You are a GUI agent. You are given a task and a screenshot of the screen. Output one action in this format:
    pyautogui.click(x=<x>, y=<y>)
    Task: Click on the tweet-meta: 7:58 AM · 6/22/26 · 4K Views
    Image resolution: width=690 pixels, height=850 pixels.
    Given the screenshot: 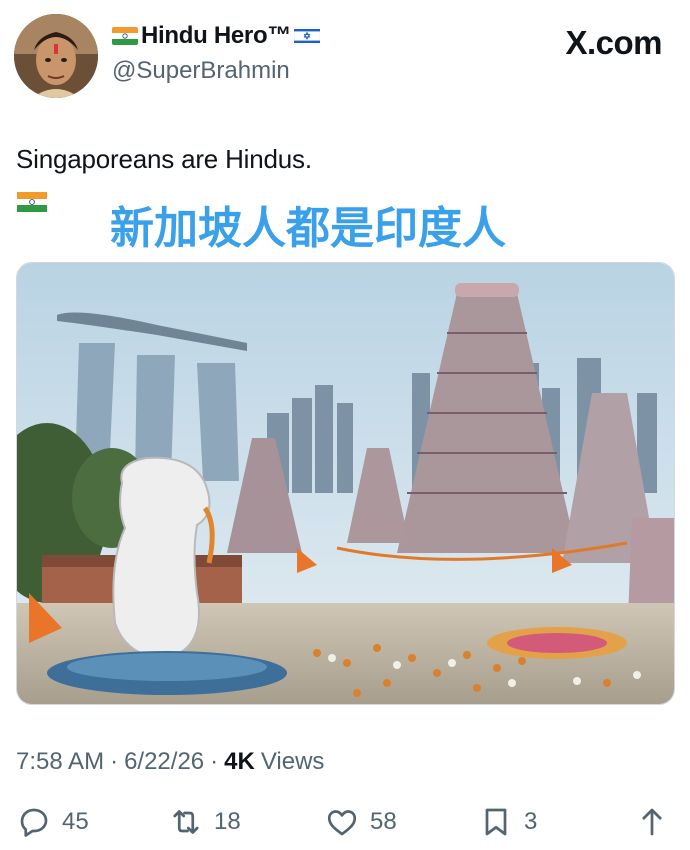 What is the action you would take?
    pyautogui.click(x=170, y=762)
    